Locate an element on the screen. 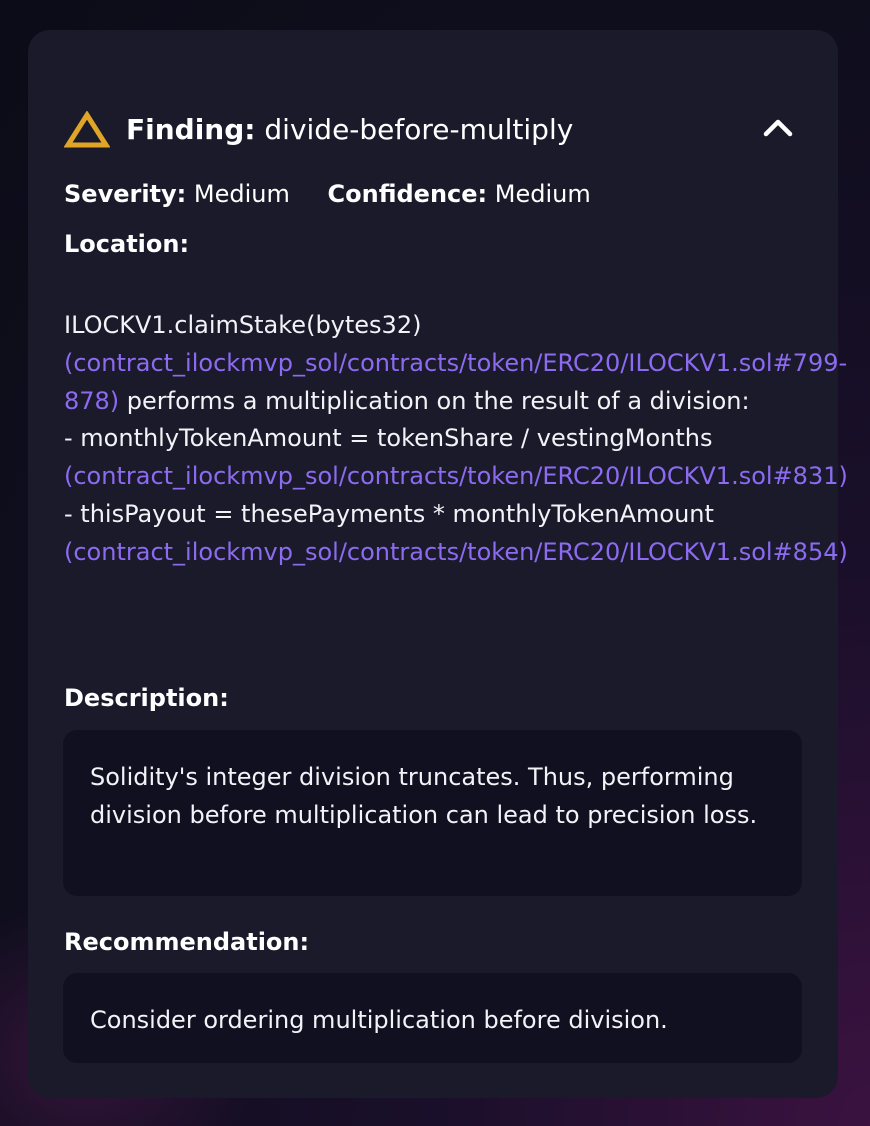 The width and height of the screenshot is (870, 1126). chevron-up-icon is located at coordinates (778, 129).